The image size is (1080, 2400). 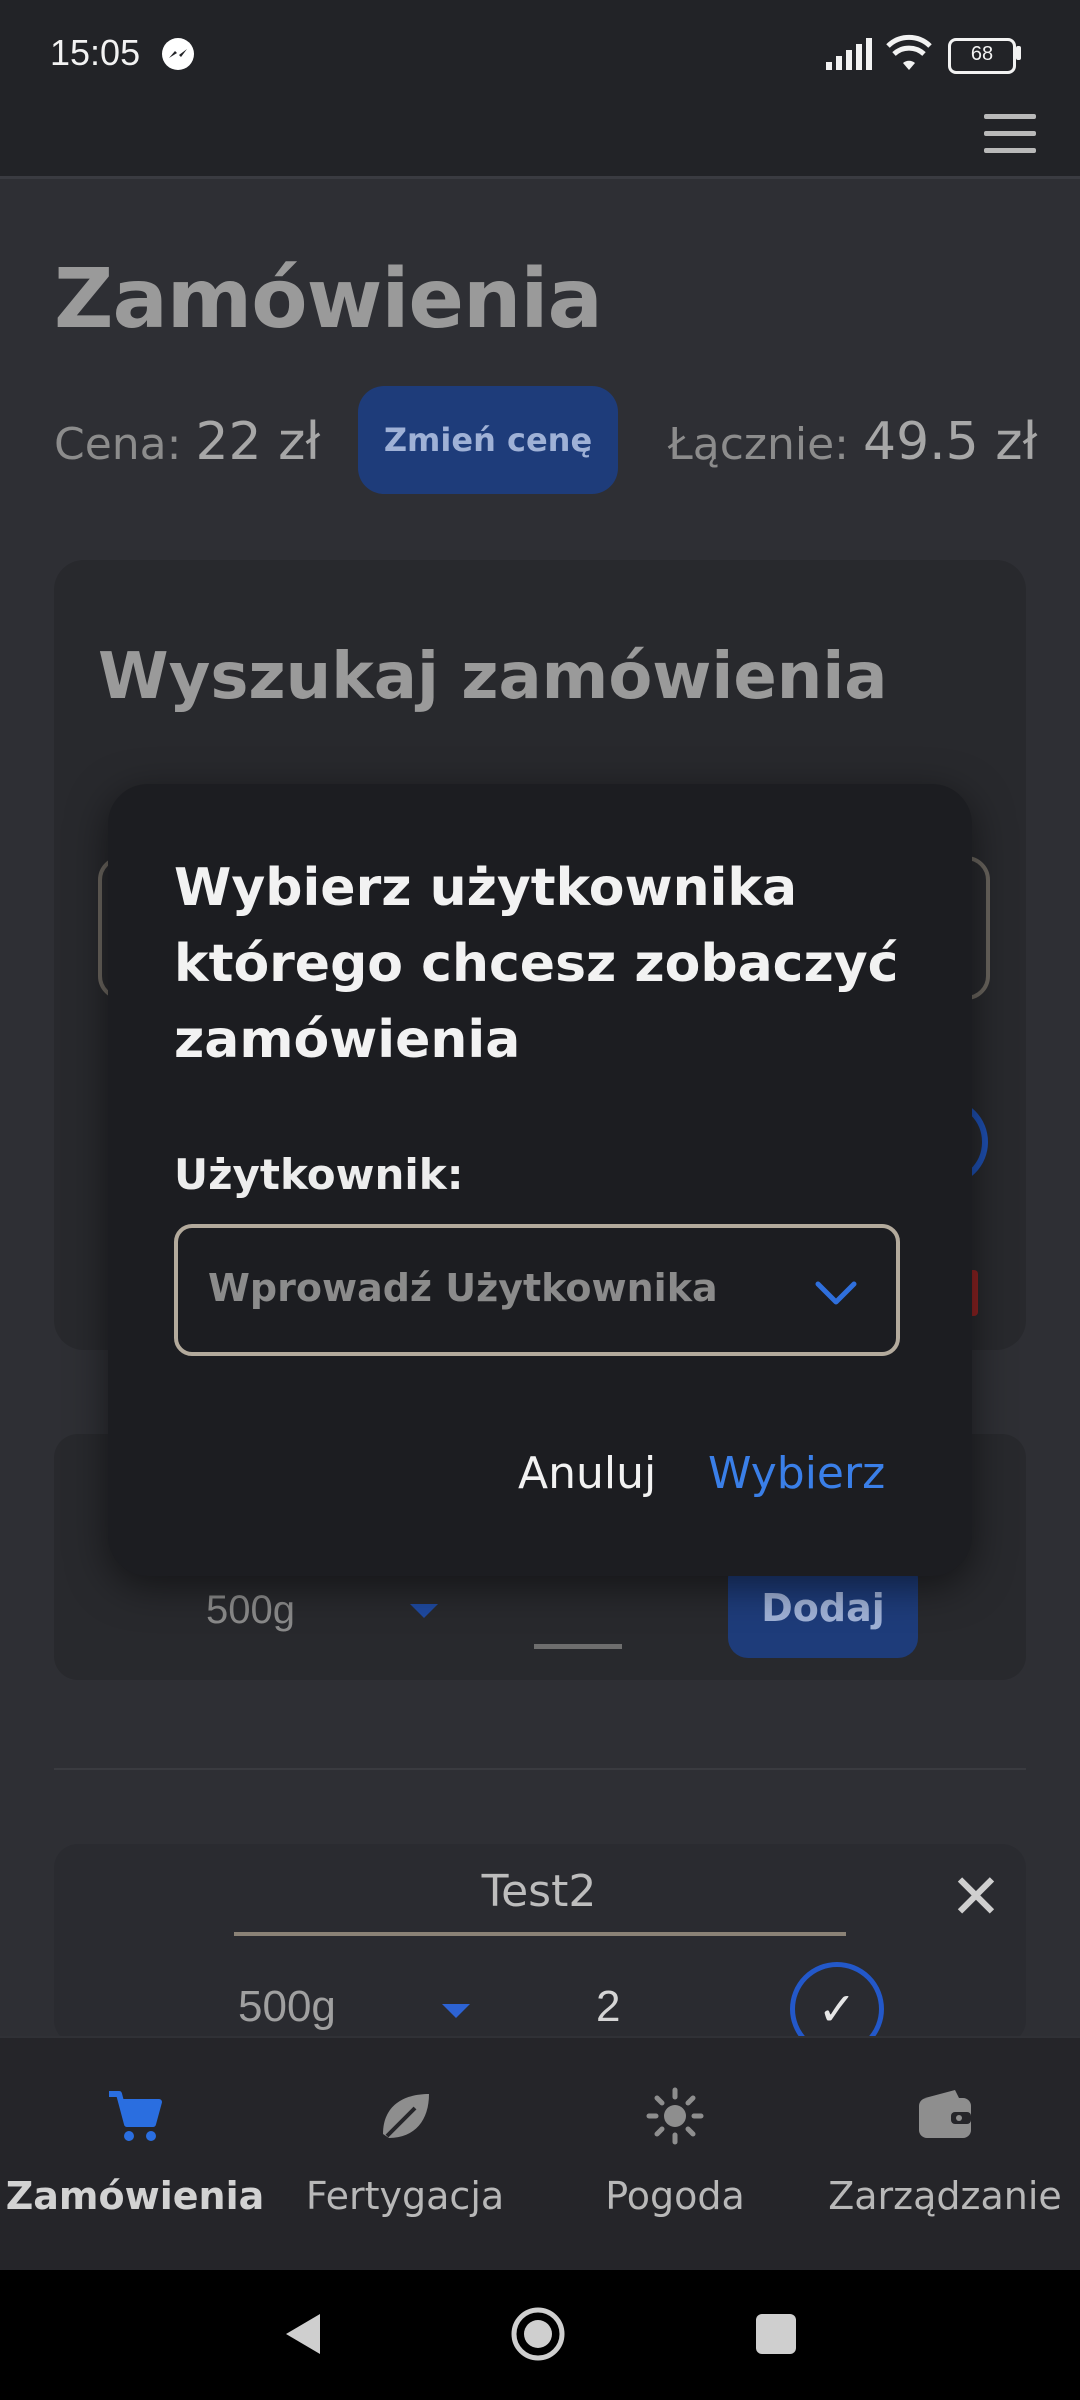 I want to click on price-caption: Cena:, so click(x=118, y=444).